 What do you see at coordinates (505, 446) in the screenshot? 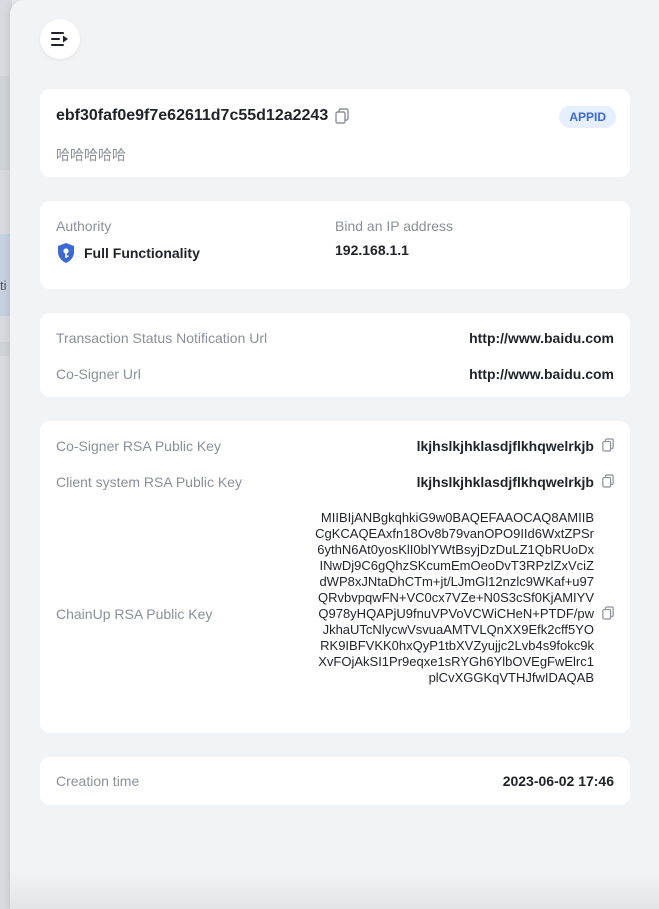
I see `cosigner-rsa-key-value: lkjhslkjhklasdjflkhqwelrkjb` at bounding box center [505, 446].